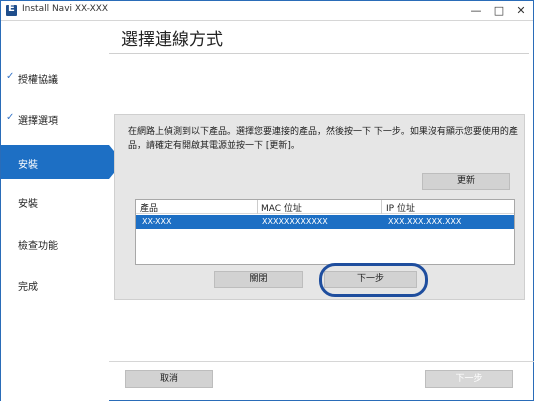 This screenshot has width=534, height=401. What do you see at coordinates (157, 221) in the screenshot?
I see `cell-product: XX-XXX` at bounding box center [157, 221].